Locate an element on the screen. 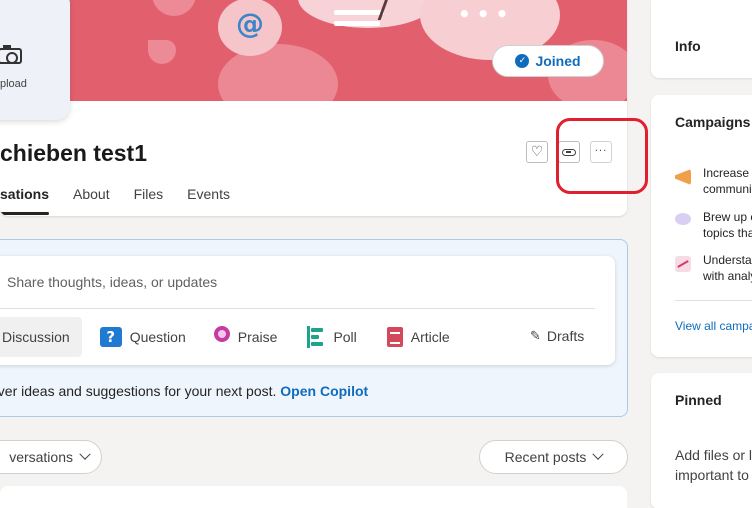  discussion-button: Discussion is located at coordinates (41, 337).